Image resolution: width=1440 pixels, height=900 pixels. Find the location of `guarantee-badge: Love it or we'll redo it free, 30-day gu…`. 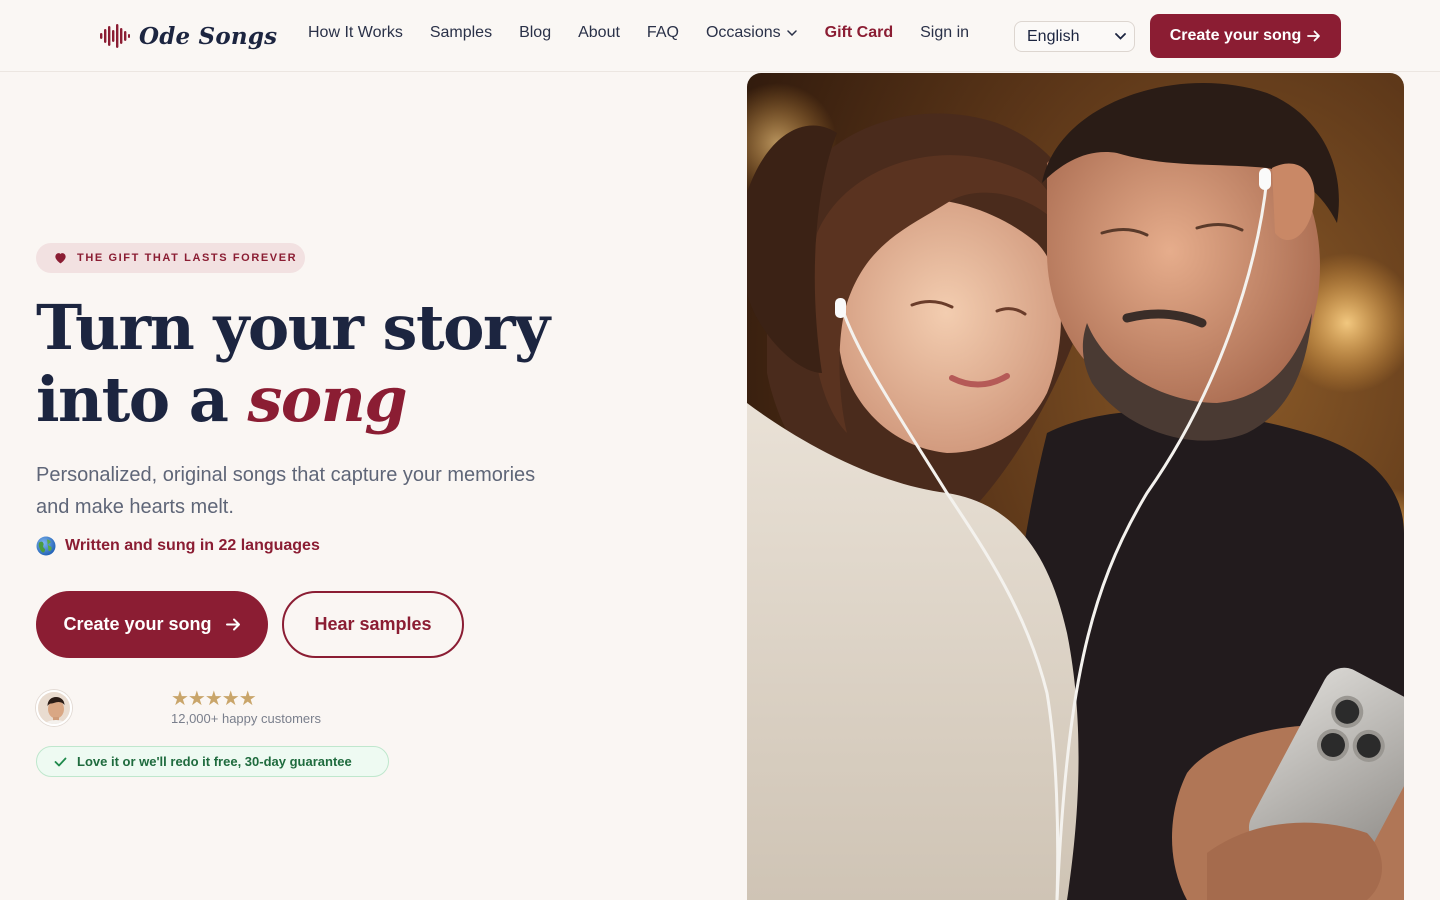

guarantee-badge: Love it or we'll redo it free, 30-day gu… is located at coordinates (212, 761).